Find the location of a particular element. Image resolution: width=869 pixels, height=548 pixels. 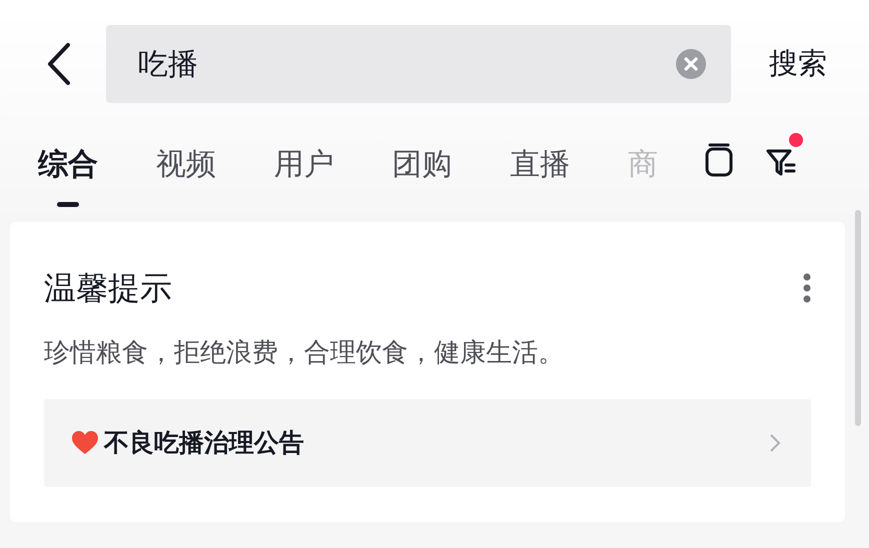

clear-icon is located at coordinates (691, 64).